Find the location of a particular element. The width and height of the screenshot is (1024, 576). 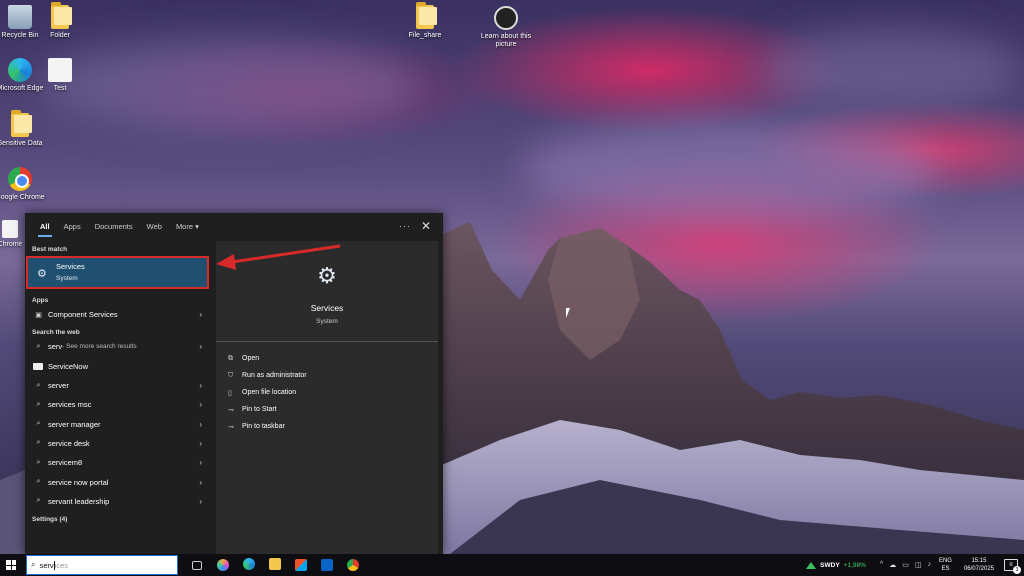

web-result: ⌕ services msc › is located at coordinates (118, 404).